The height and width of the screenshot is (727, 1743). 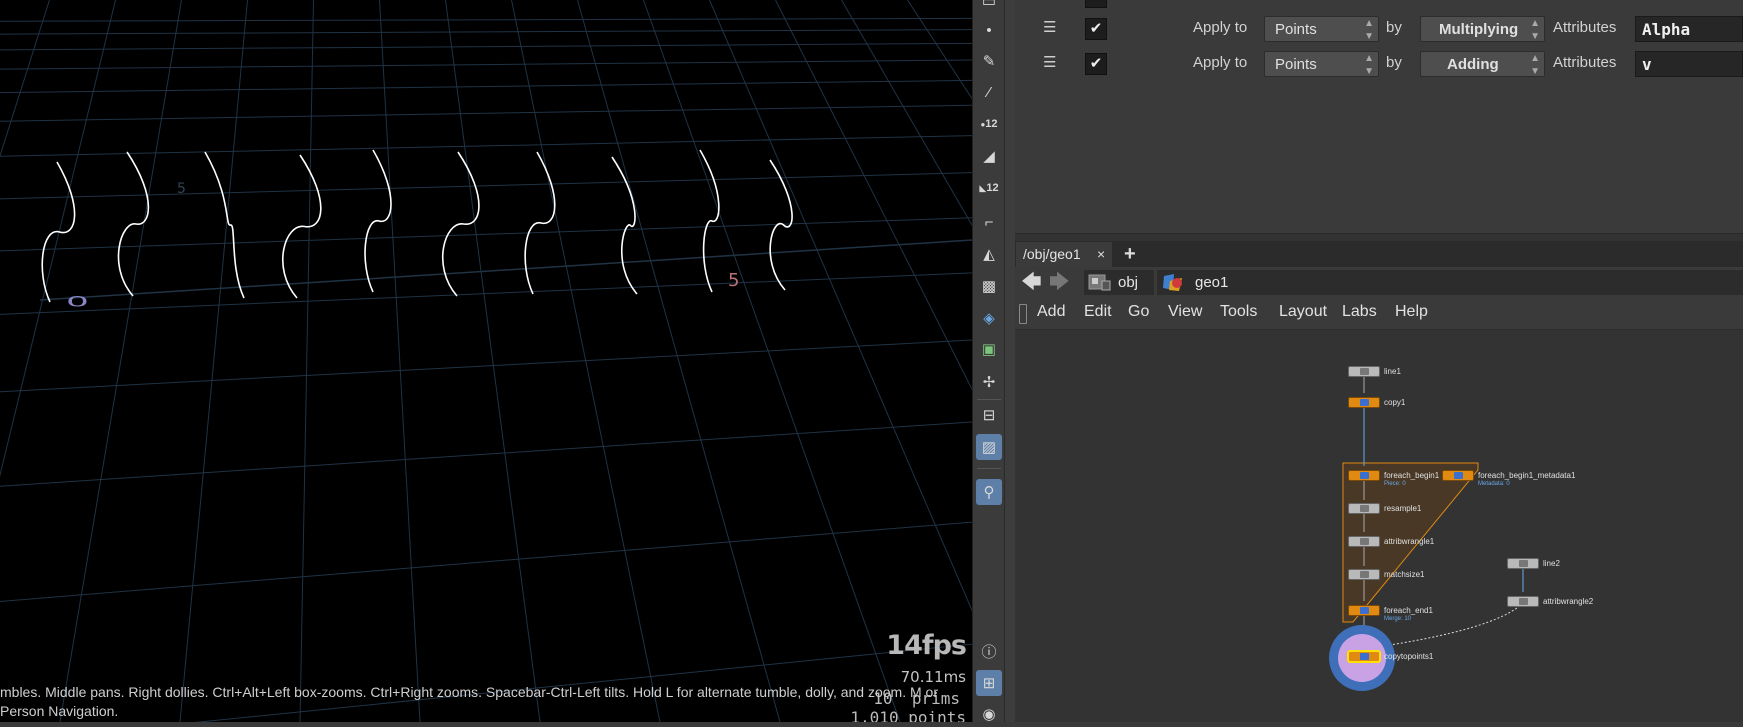 What do you see at coordinates (989, 382) in the screenshot?
I see `move-icon: ✢` at bounding box center [989, 382].